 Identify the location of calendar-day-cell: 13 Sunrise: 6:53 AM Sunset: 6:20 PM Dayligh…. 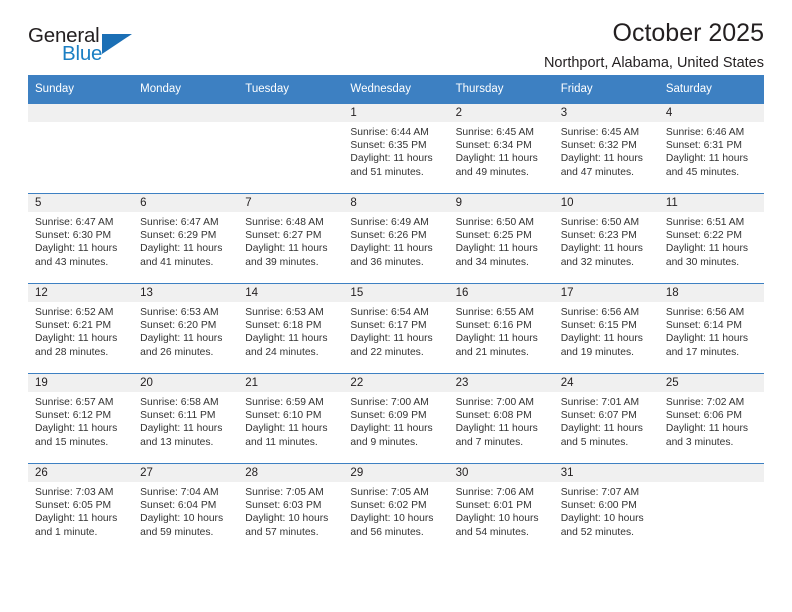
(186, 328).